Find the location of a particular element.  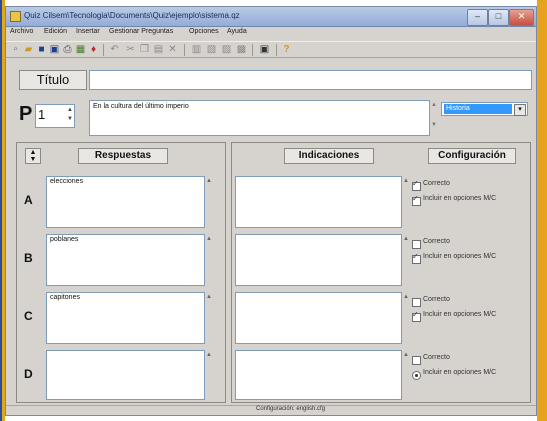

menu-gestionar-preguntas: Gestionar Preguntas is located at coordinates (141, 31).